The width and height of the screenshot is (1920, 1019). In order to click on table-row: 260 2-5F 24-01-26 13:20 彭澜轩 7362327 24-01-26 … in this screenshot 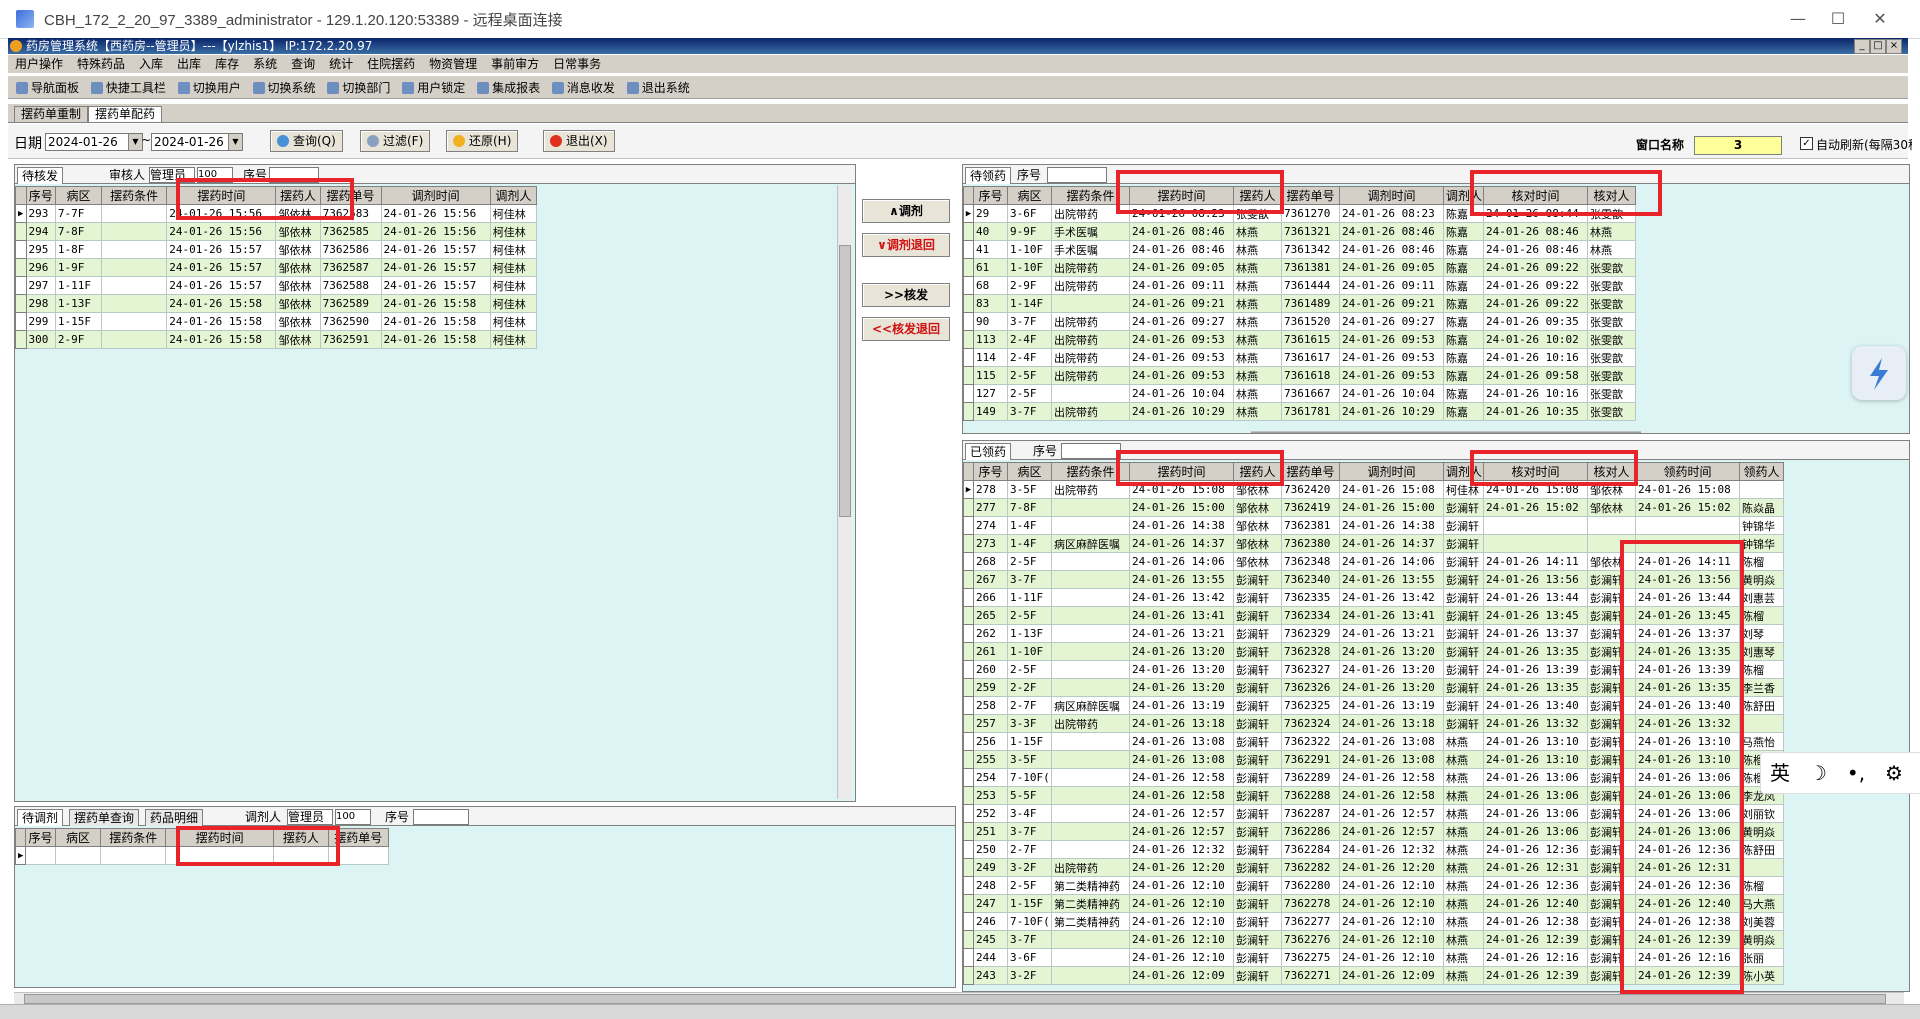, I will do `click(1373, 669)`.